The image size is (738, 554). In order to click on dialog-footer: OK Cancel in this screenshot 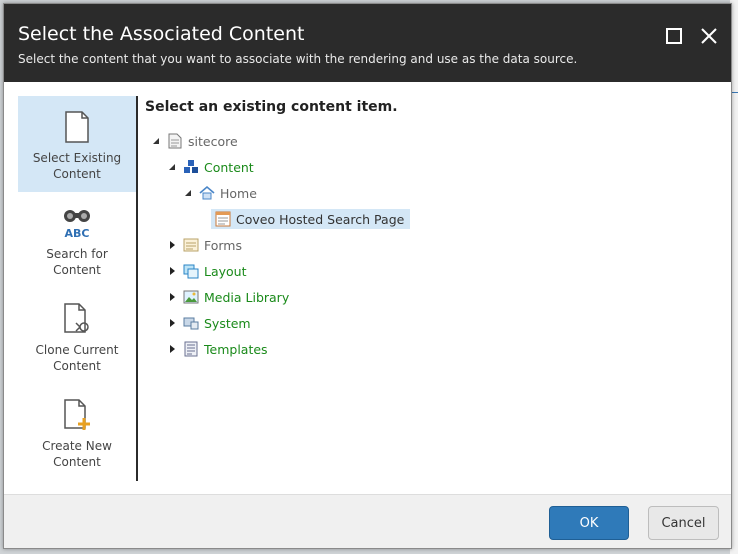, I will do `click(367, 521)`.